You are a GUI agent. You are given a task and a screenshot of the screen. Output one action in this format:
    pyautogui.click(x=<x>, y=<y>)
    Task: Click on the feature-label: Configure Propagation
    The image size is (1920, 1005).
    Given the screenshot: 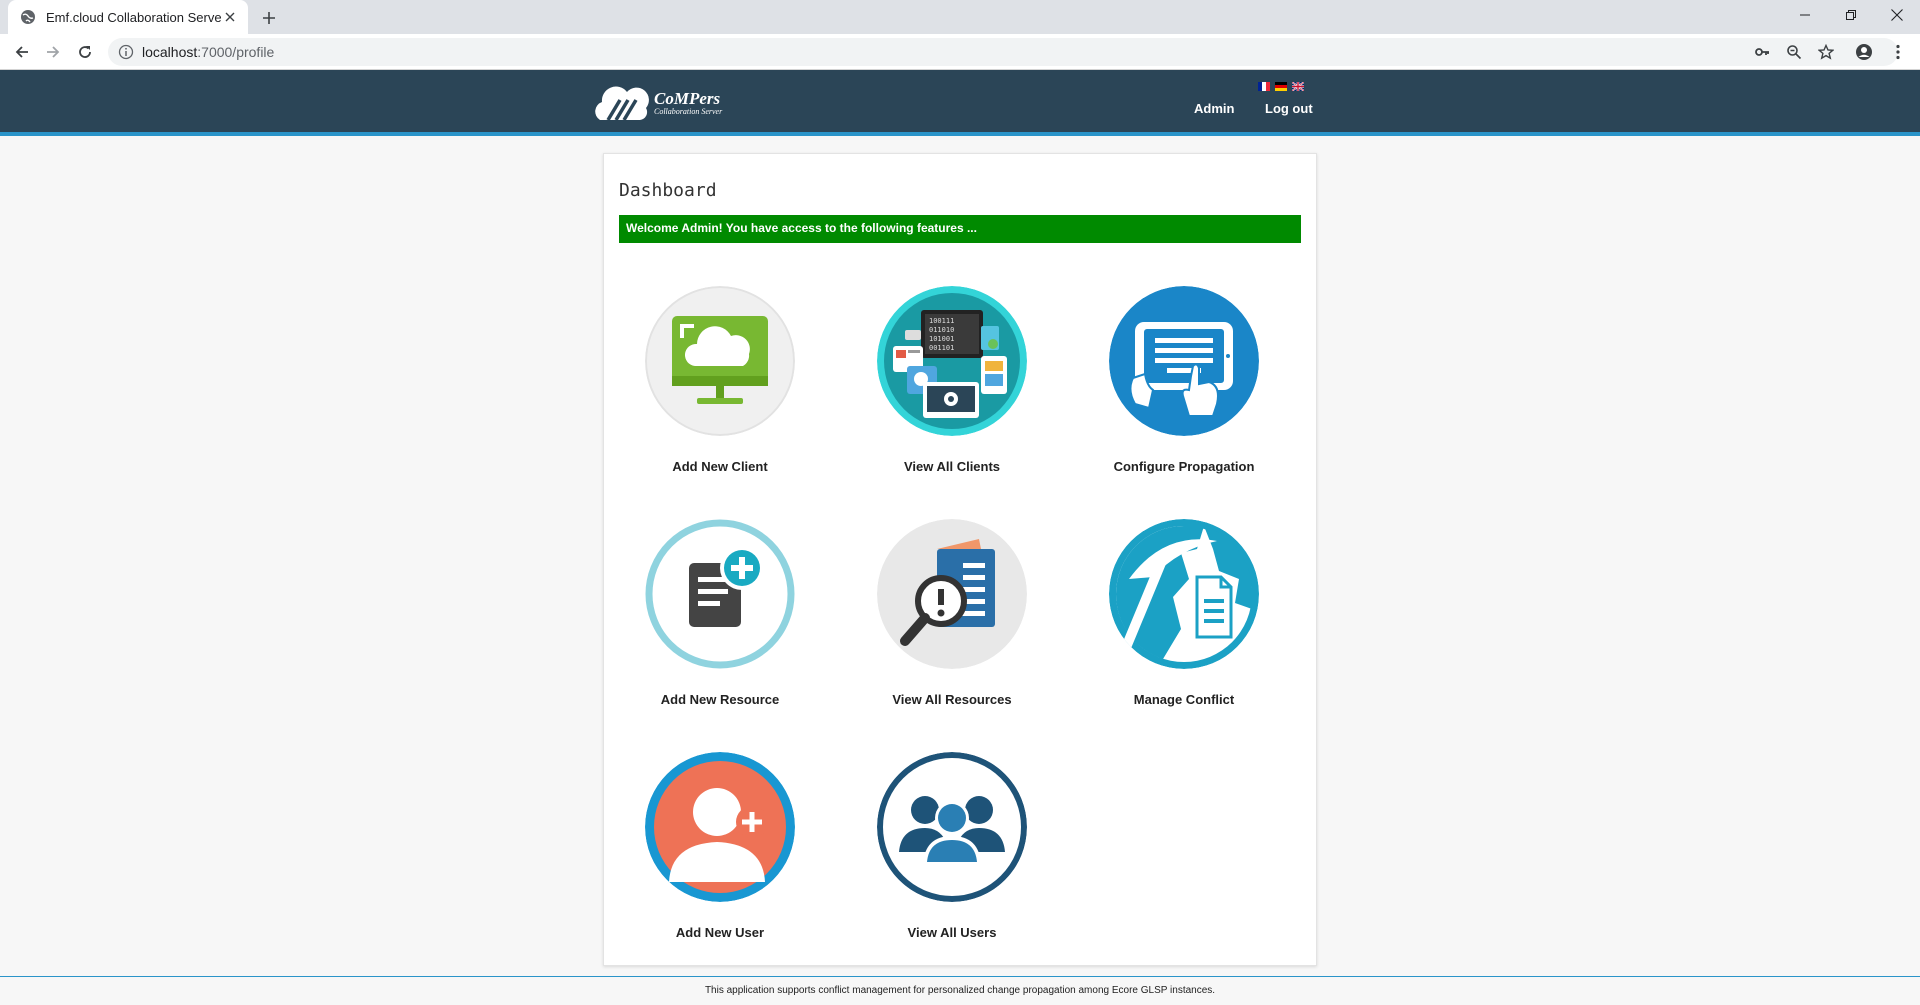 What is the action you would take?
    pyautogui.click(x=1184, y=466)
    